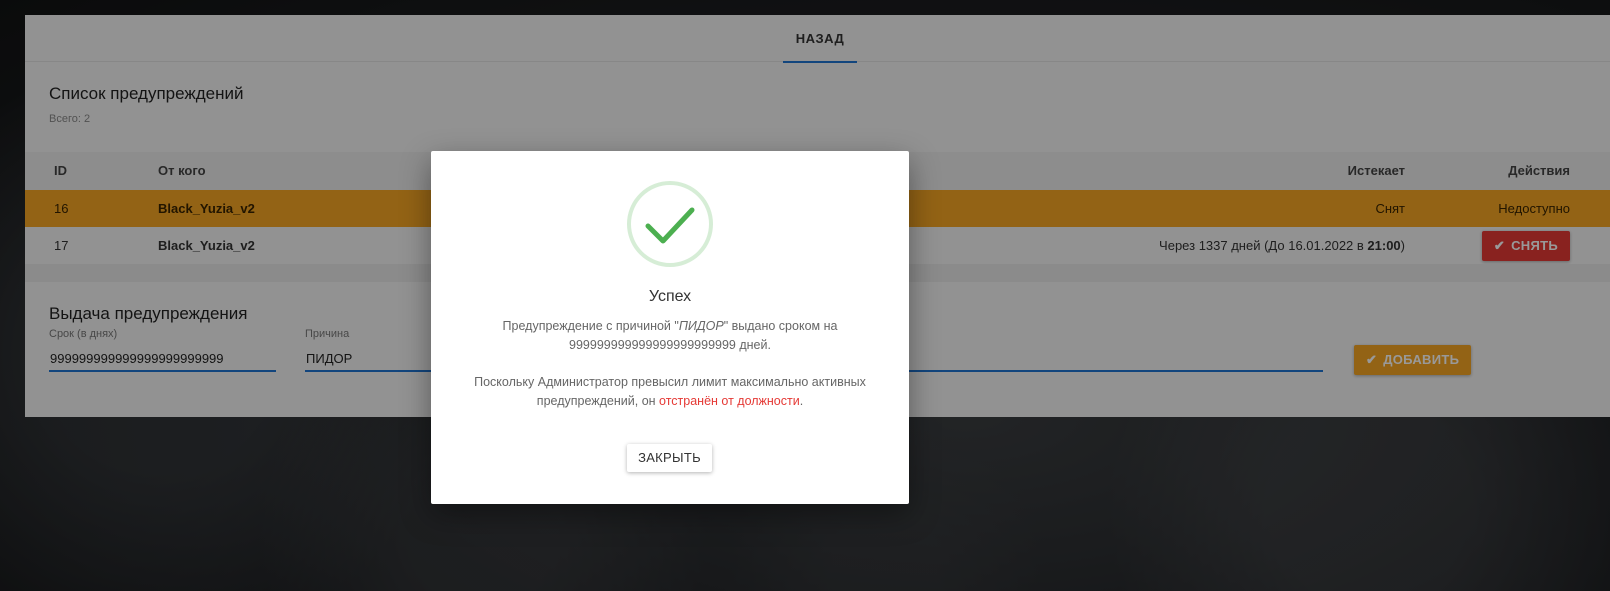  What do you see at coordinates (590, 326) in the screenshot?
I see `msg-prefix: Предупреждение с причиной "` at bounding box center [590, 326].